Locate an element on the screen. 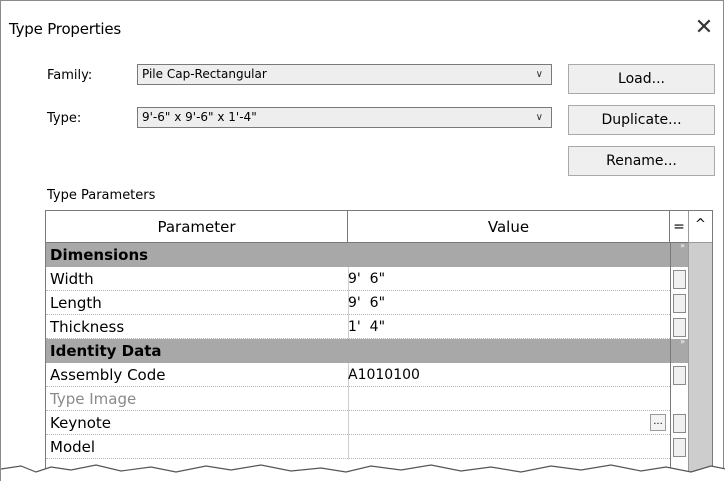  family-select: Pile Cap-Rectangular ∨ is located at coordinates (344, 74).